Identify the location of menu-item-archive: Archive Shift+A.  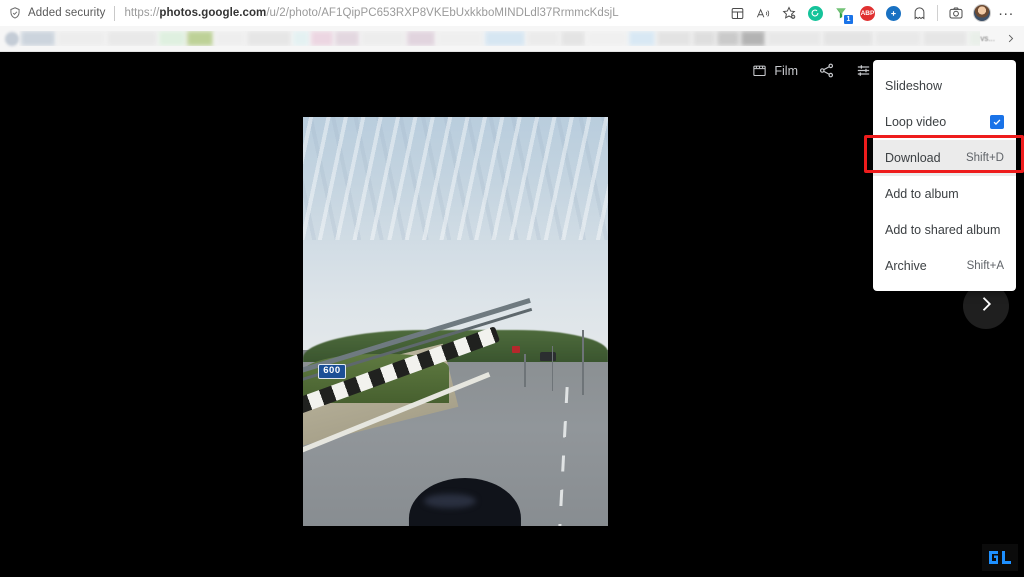
(944, 266).